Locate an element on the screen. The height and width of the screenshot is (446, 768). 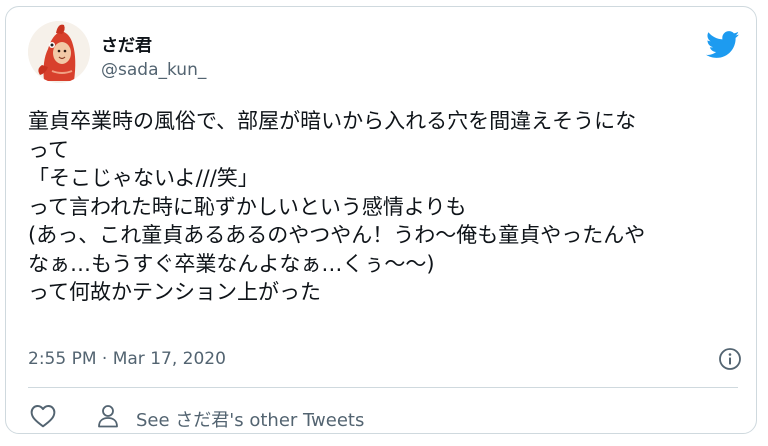
person-icon is located at coordinates (108, 416).